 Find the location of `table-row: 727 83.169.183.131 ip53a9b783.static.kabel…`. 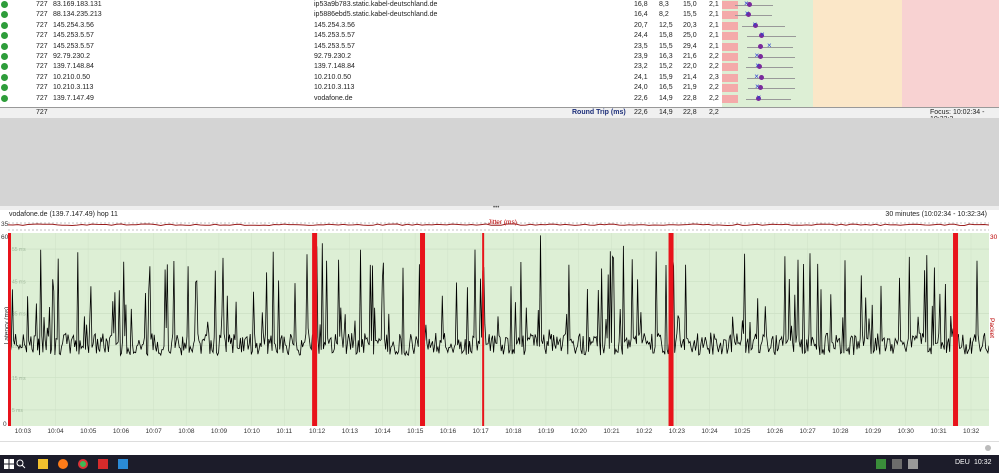

table-row: 727 83.169.183.131 ip53a9b783.static.kabel… is located at coordinates (499, 5).